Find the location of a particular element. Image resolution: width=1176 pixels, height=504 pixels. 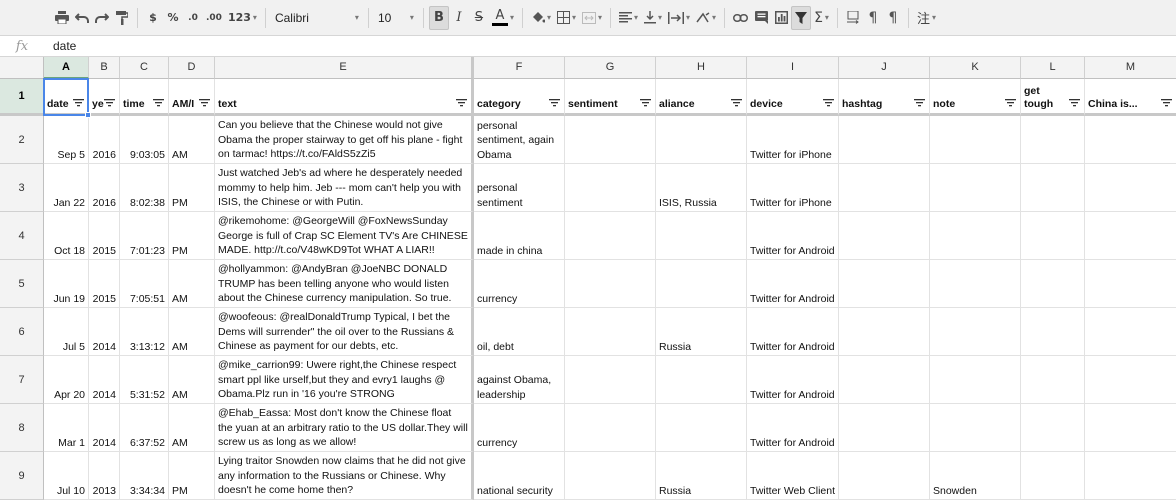

header-cell-category: category is located at coordinates (519, 97).